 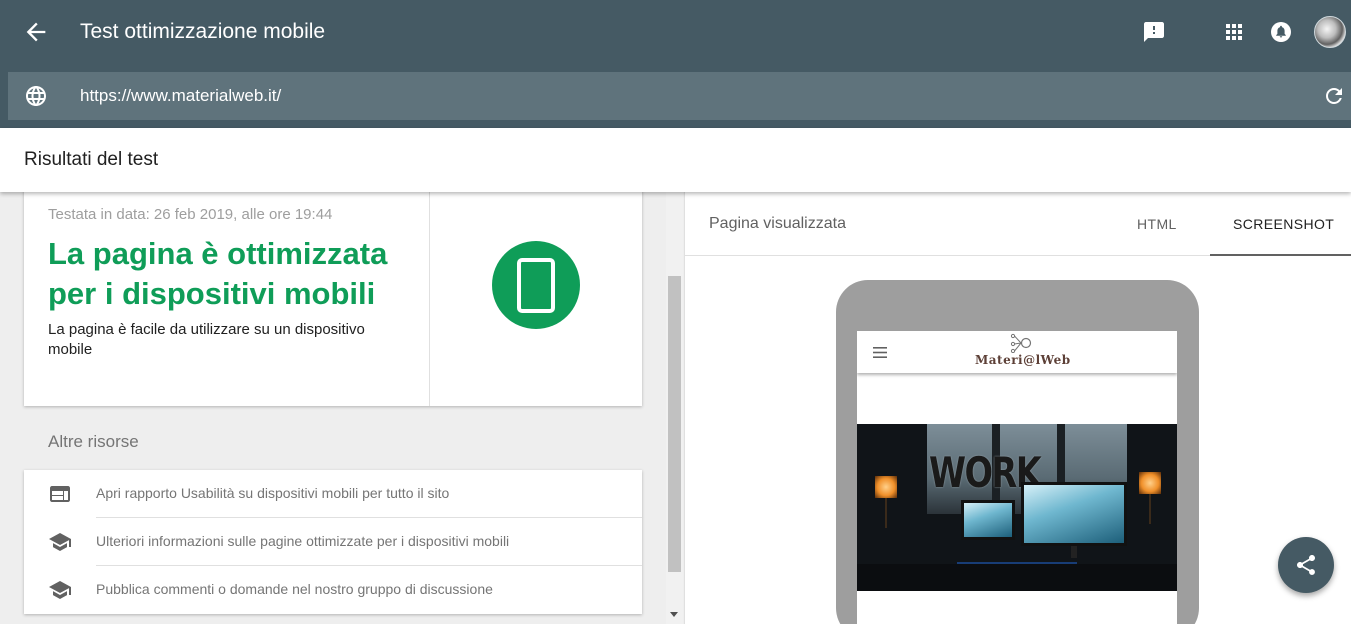 I want to click on apps-grid-icon, so click(x=1234, y=32).